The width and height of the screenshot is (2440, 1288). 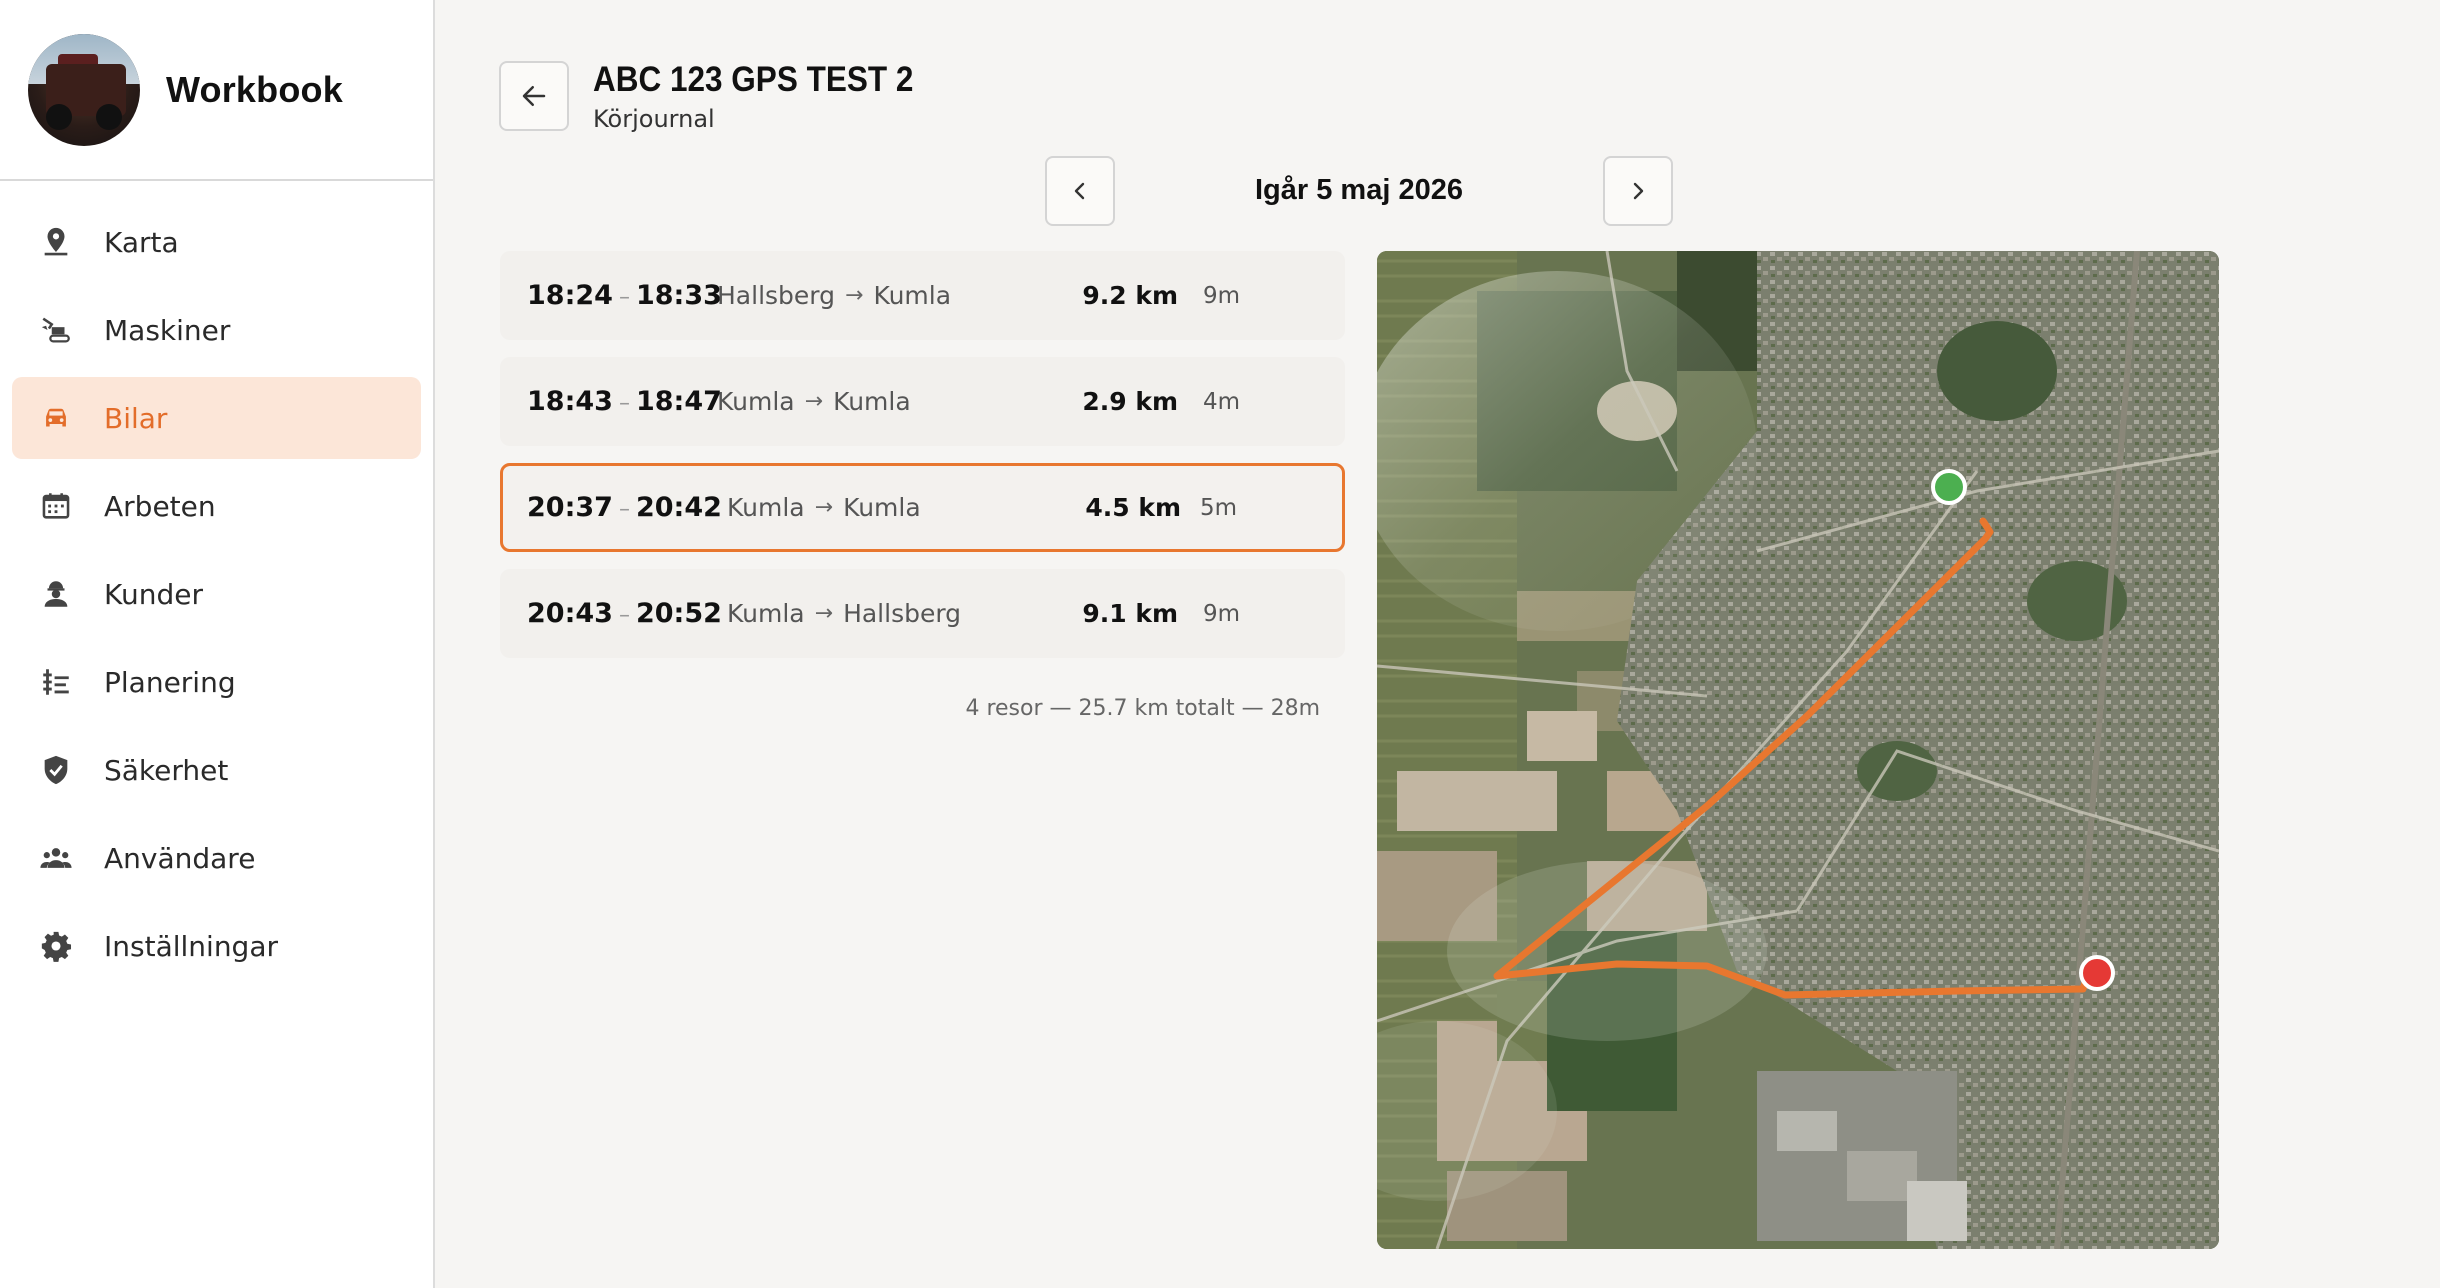 I want to click on users-icon, so click(x=56, y=858).